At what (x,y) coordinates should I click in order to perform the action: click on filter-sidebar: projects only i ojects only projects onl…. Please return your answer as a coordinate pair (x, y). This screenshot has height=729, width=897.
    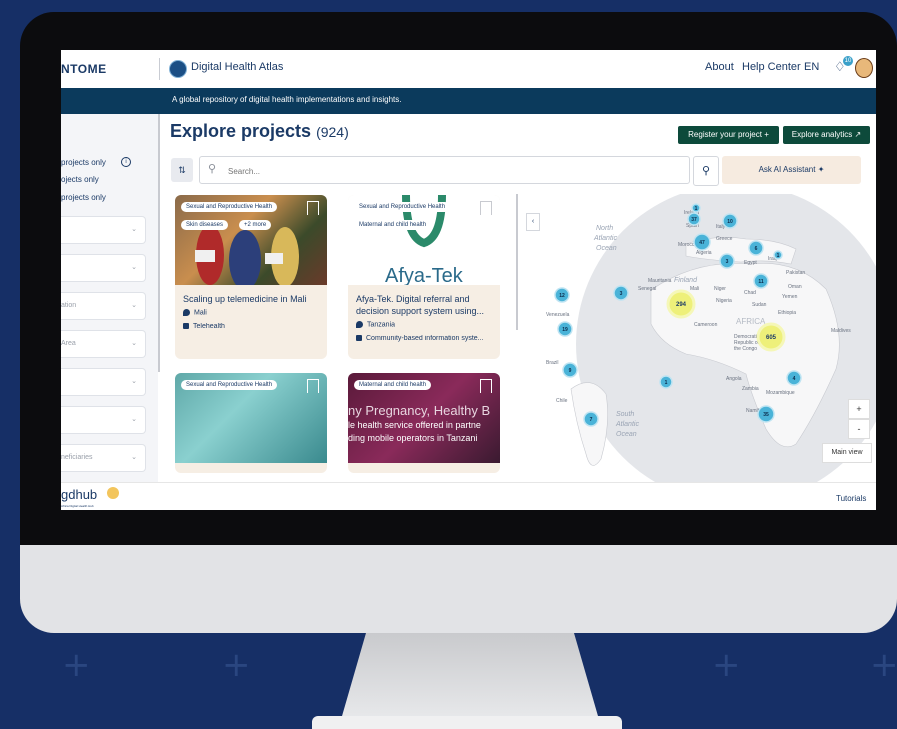
    Looking at the image, I should click on (109, 298).